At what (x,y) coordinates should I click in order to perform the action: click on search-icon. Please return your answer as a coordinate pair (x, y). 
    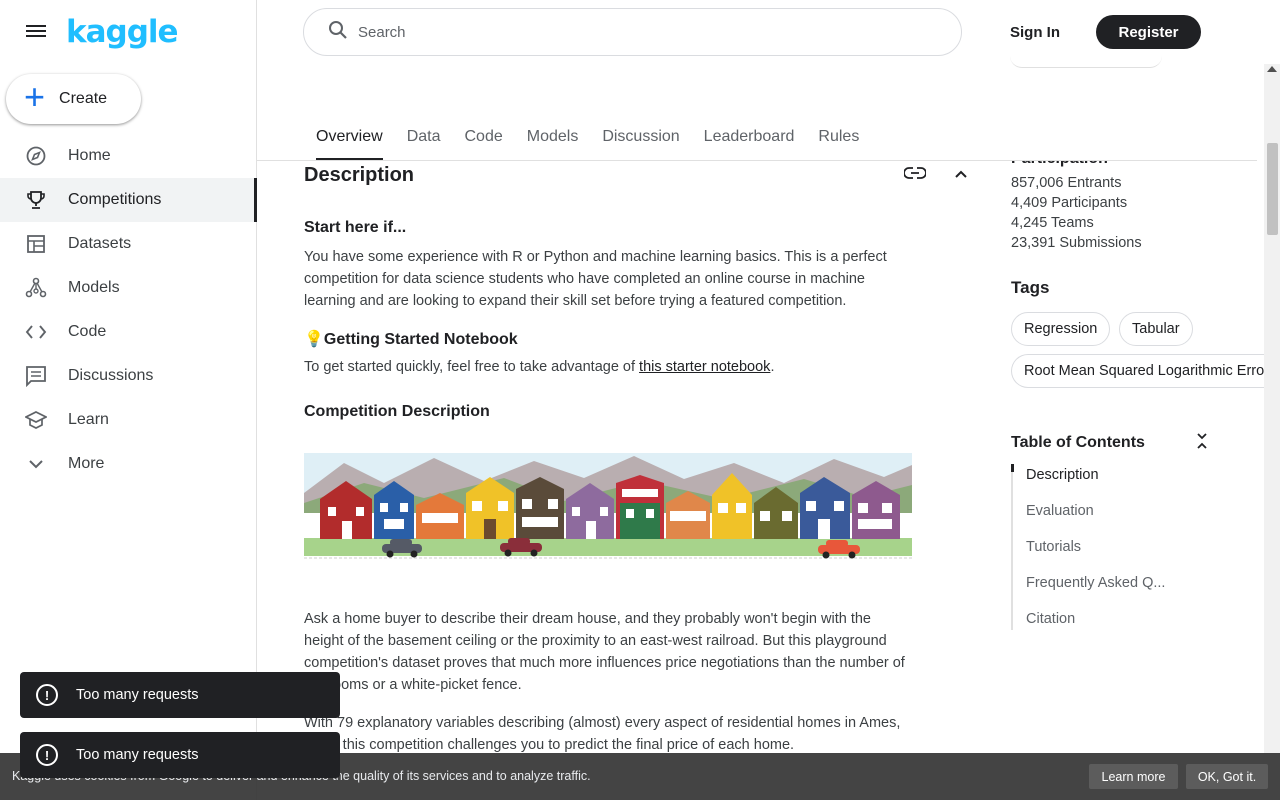
    Looking at the image, I should click on (338, 32).